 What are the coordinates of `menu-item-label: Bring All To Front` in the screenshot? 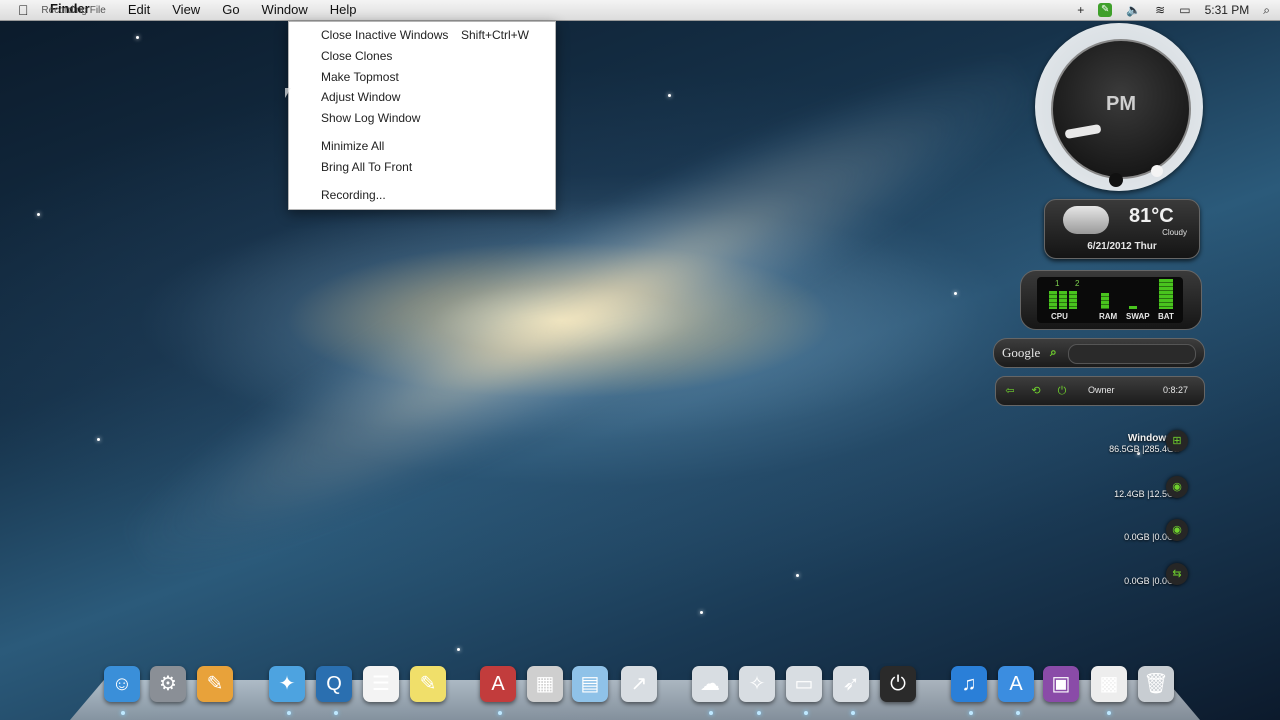 It's located at (367, 167).